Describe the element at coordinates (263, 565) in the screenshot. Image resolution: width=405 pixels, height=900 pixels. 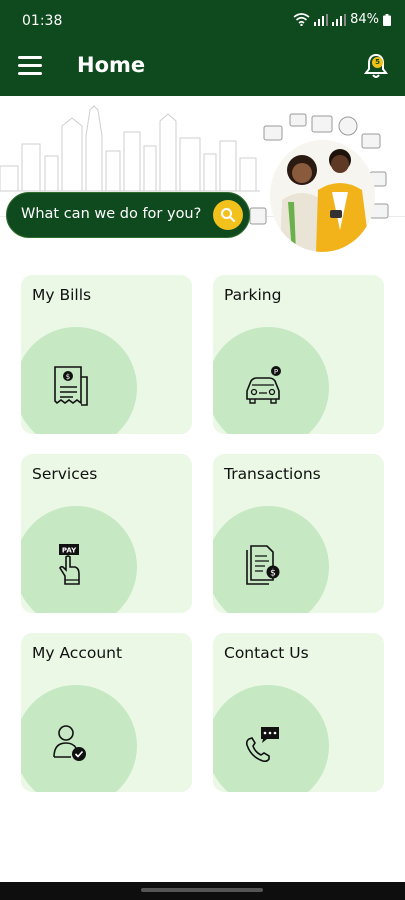
I see `document-dollar-icon: $` at that location.